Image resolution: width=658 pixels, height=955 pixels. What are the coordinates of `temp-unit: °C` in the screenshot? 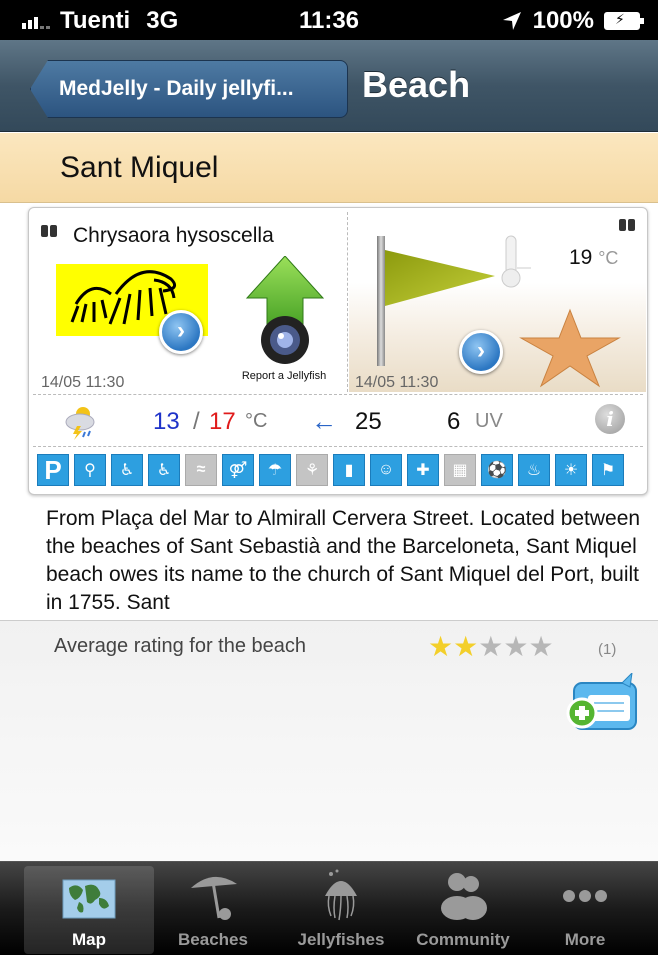 It's located at (256, 421).